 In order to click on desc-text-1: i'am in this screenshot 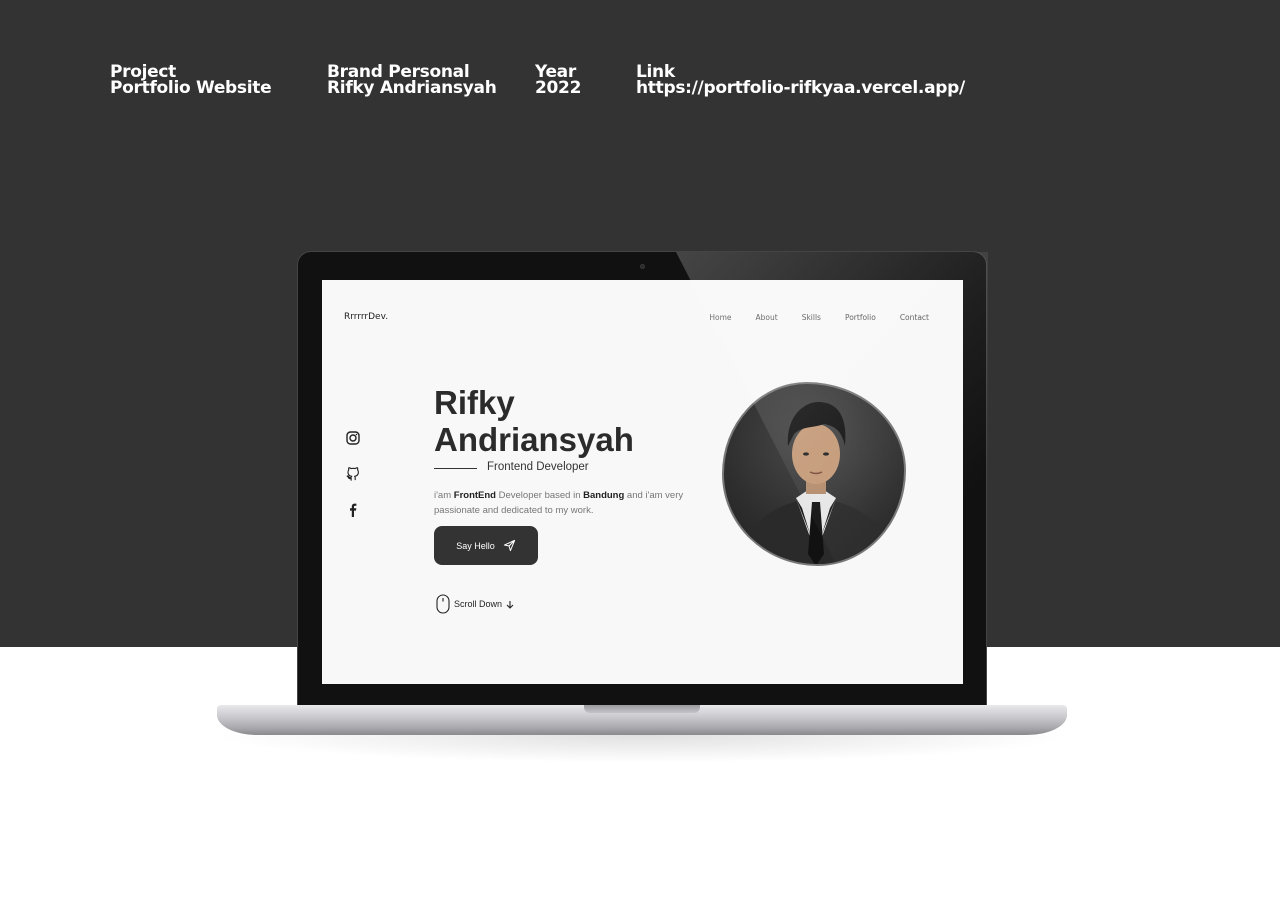, I will do `click(444, 495)`.